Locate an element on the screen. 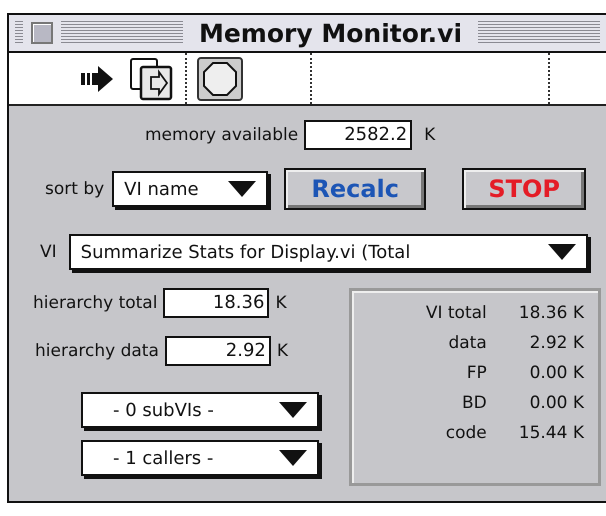  run-arrow-icon is located at coordinates (98, 78).